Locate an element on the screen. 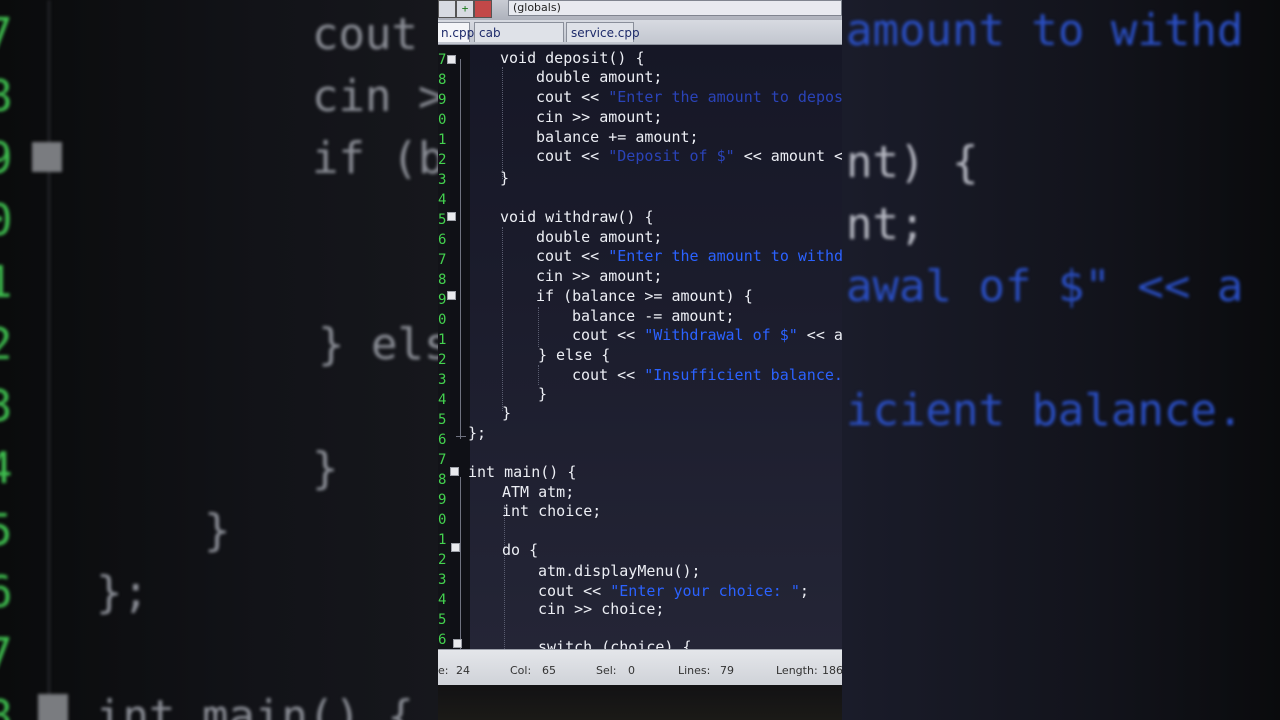 The height and width of the screenshot is (720, 1280). toolbar: + (globals) is located at coordinates (640, 10).